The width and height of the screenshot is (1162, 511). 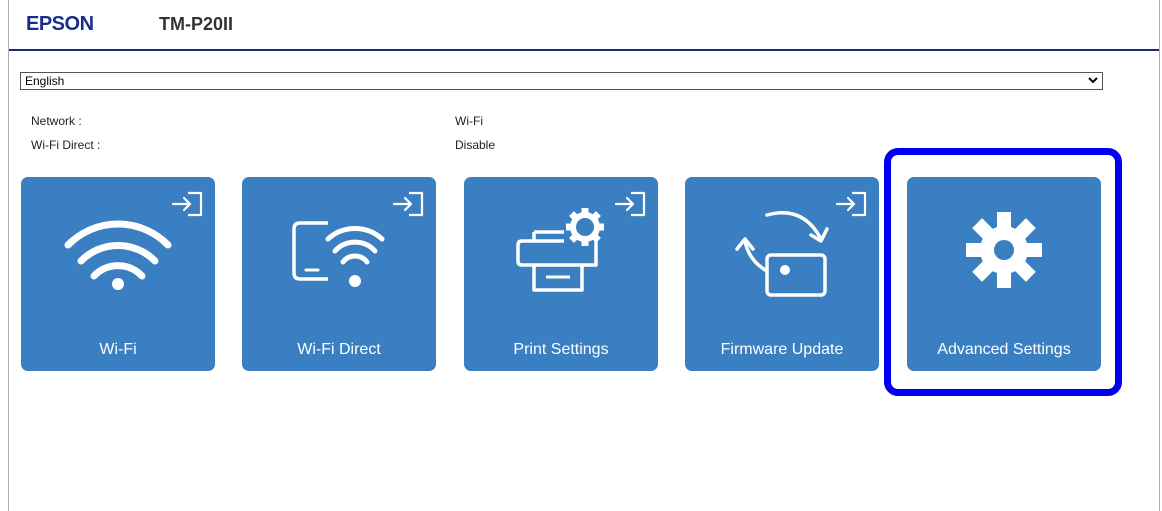 I want to click on language-select-value: English, so click(x=45, y=81).